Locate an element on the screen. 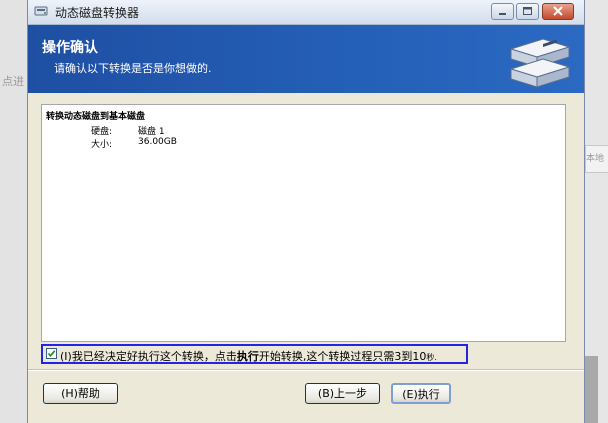 The width and height of the screenshot is (608, 423). size-label: 大小: is located at coordinates (102, 145).